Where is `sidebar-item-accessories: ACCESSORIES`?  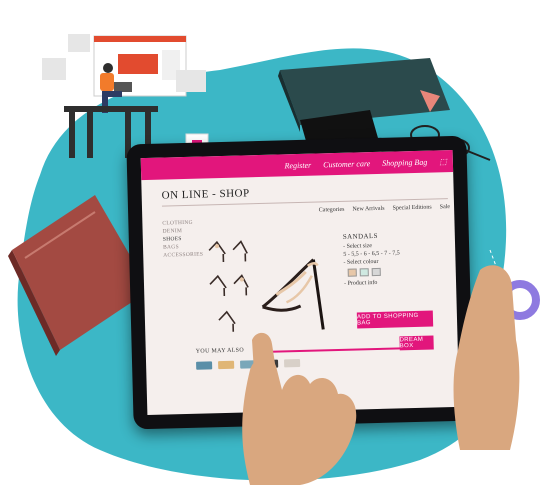
sidebar-item-accessories: ACCESSORIES is located at coordinates (183, 255).